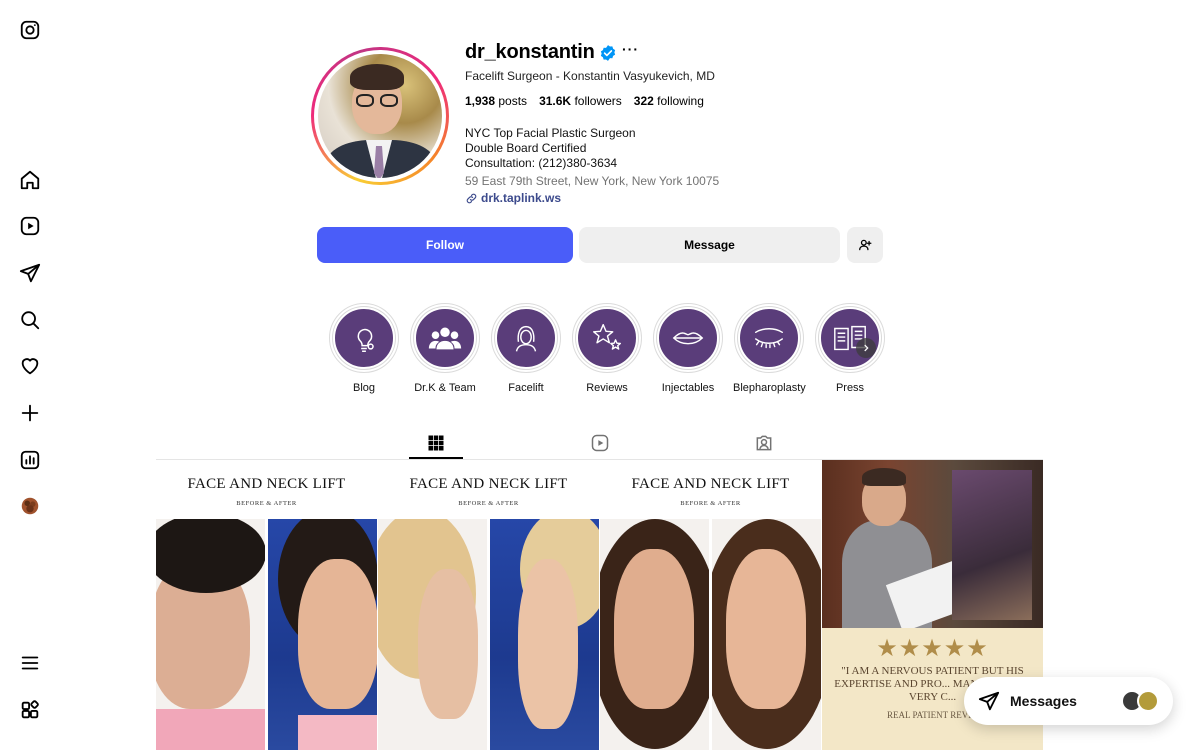 The height and width of the screenshot is (750, 1200). What do you see at coordinates (580, 101) in the screenshot?
I see `followers-stat: 31.6K followers` at bounding box center [580, 101].